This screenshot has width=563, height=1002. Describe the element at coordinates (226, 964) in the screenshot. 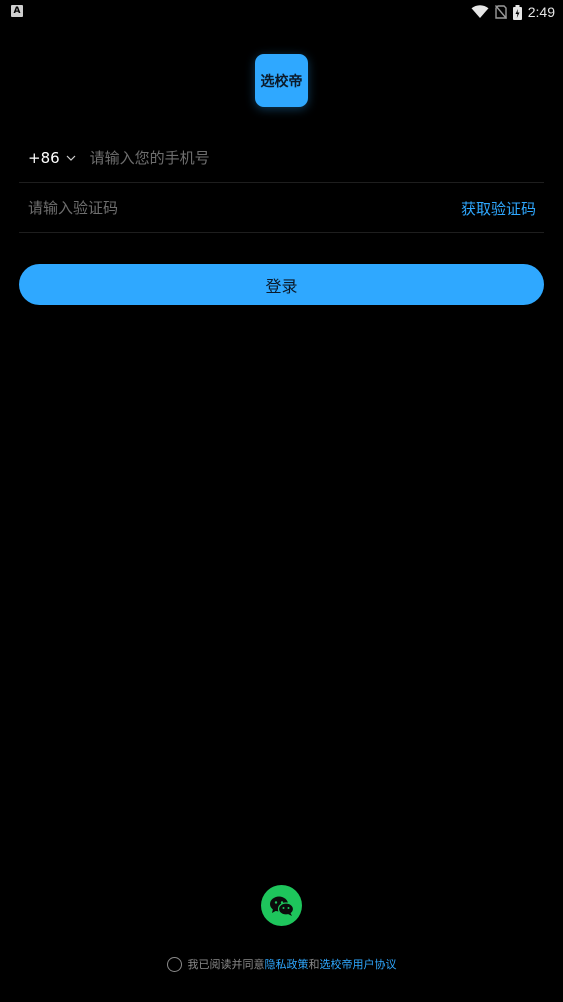

I see `agreement-prefix: 我已阅读并同意` at that location.